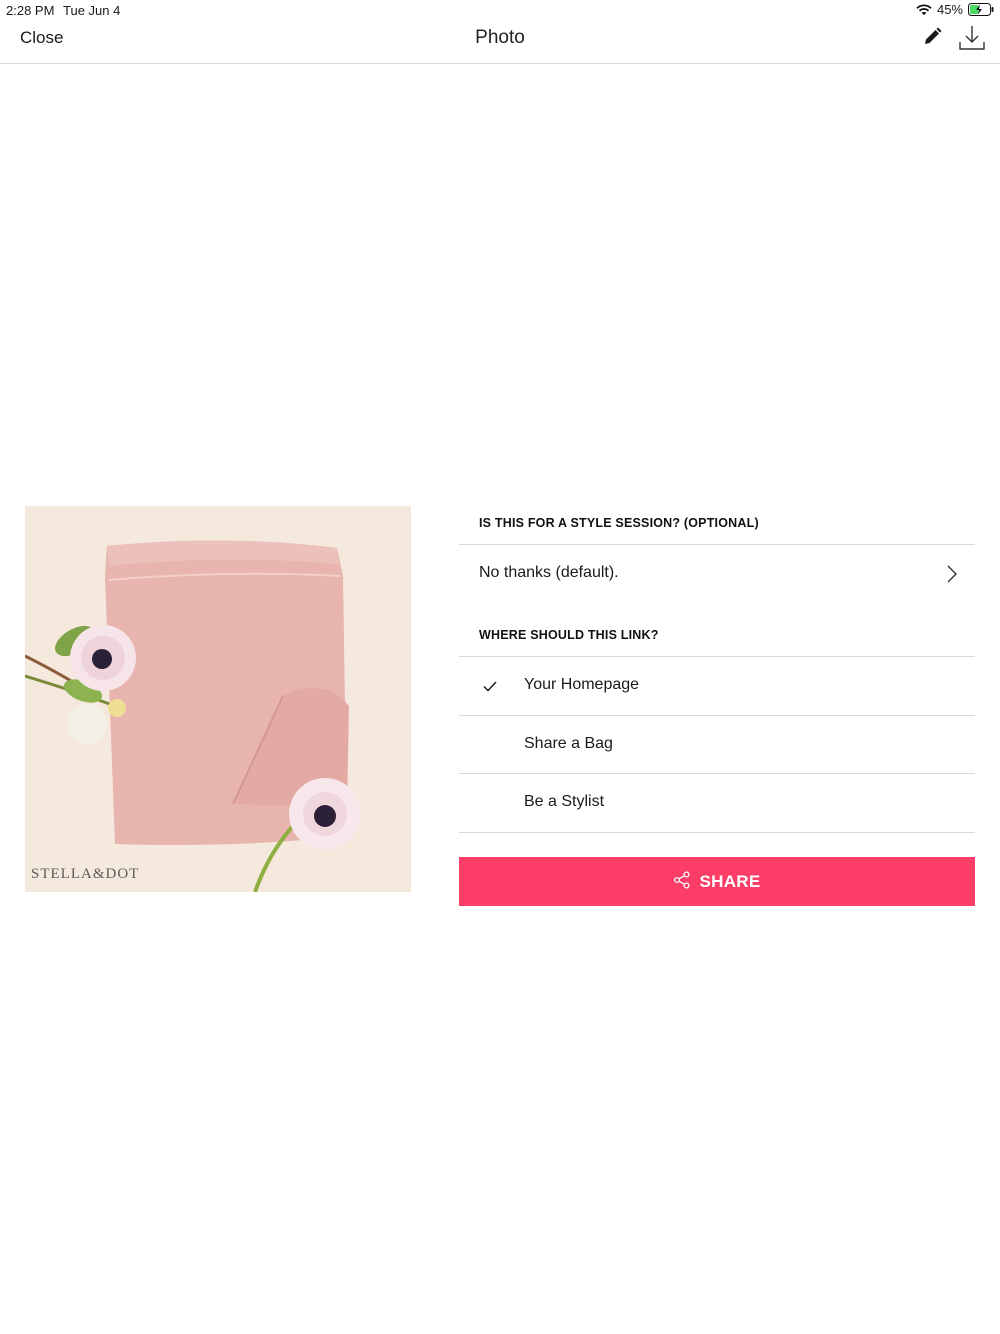 This screenshot has width=1000, height=1334. What do you see at coordinates (549, 572) in the screenshot?
I see `style-session-value: No thanks (default).` at bounding box center [549, 572].